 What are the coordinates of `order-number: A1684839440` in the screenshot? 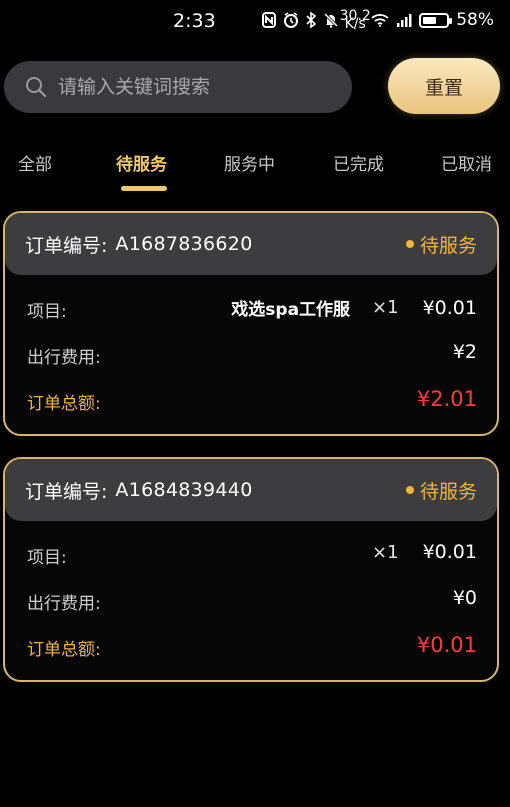 It's located at (184, 490).